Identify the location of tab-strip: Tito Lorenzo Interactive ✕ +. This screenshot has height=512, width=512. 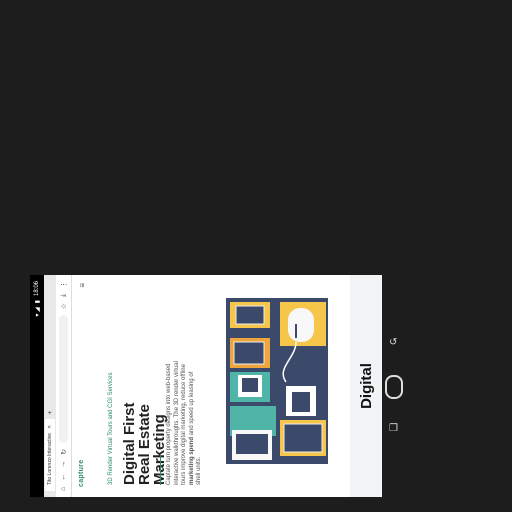
(50, 386).